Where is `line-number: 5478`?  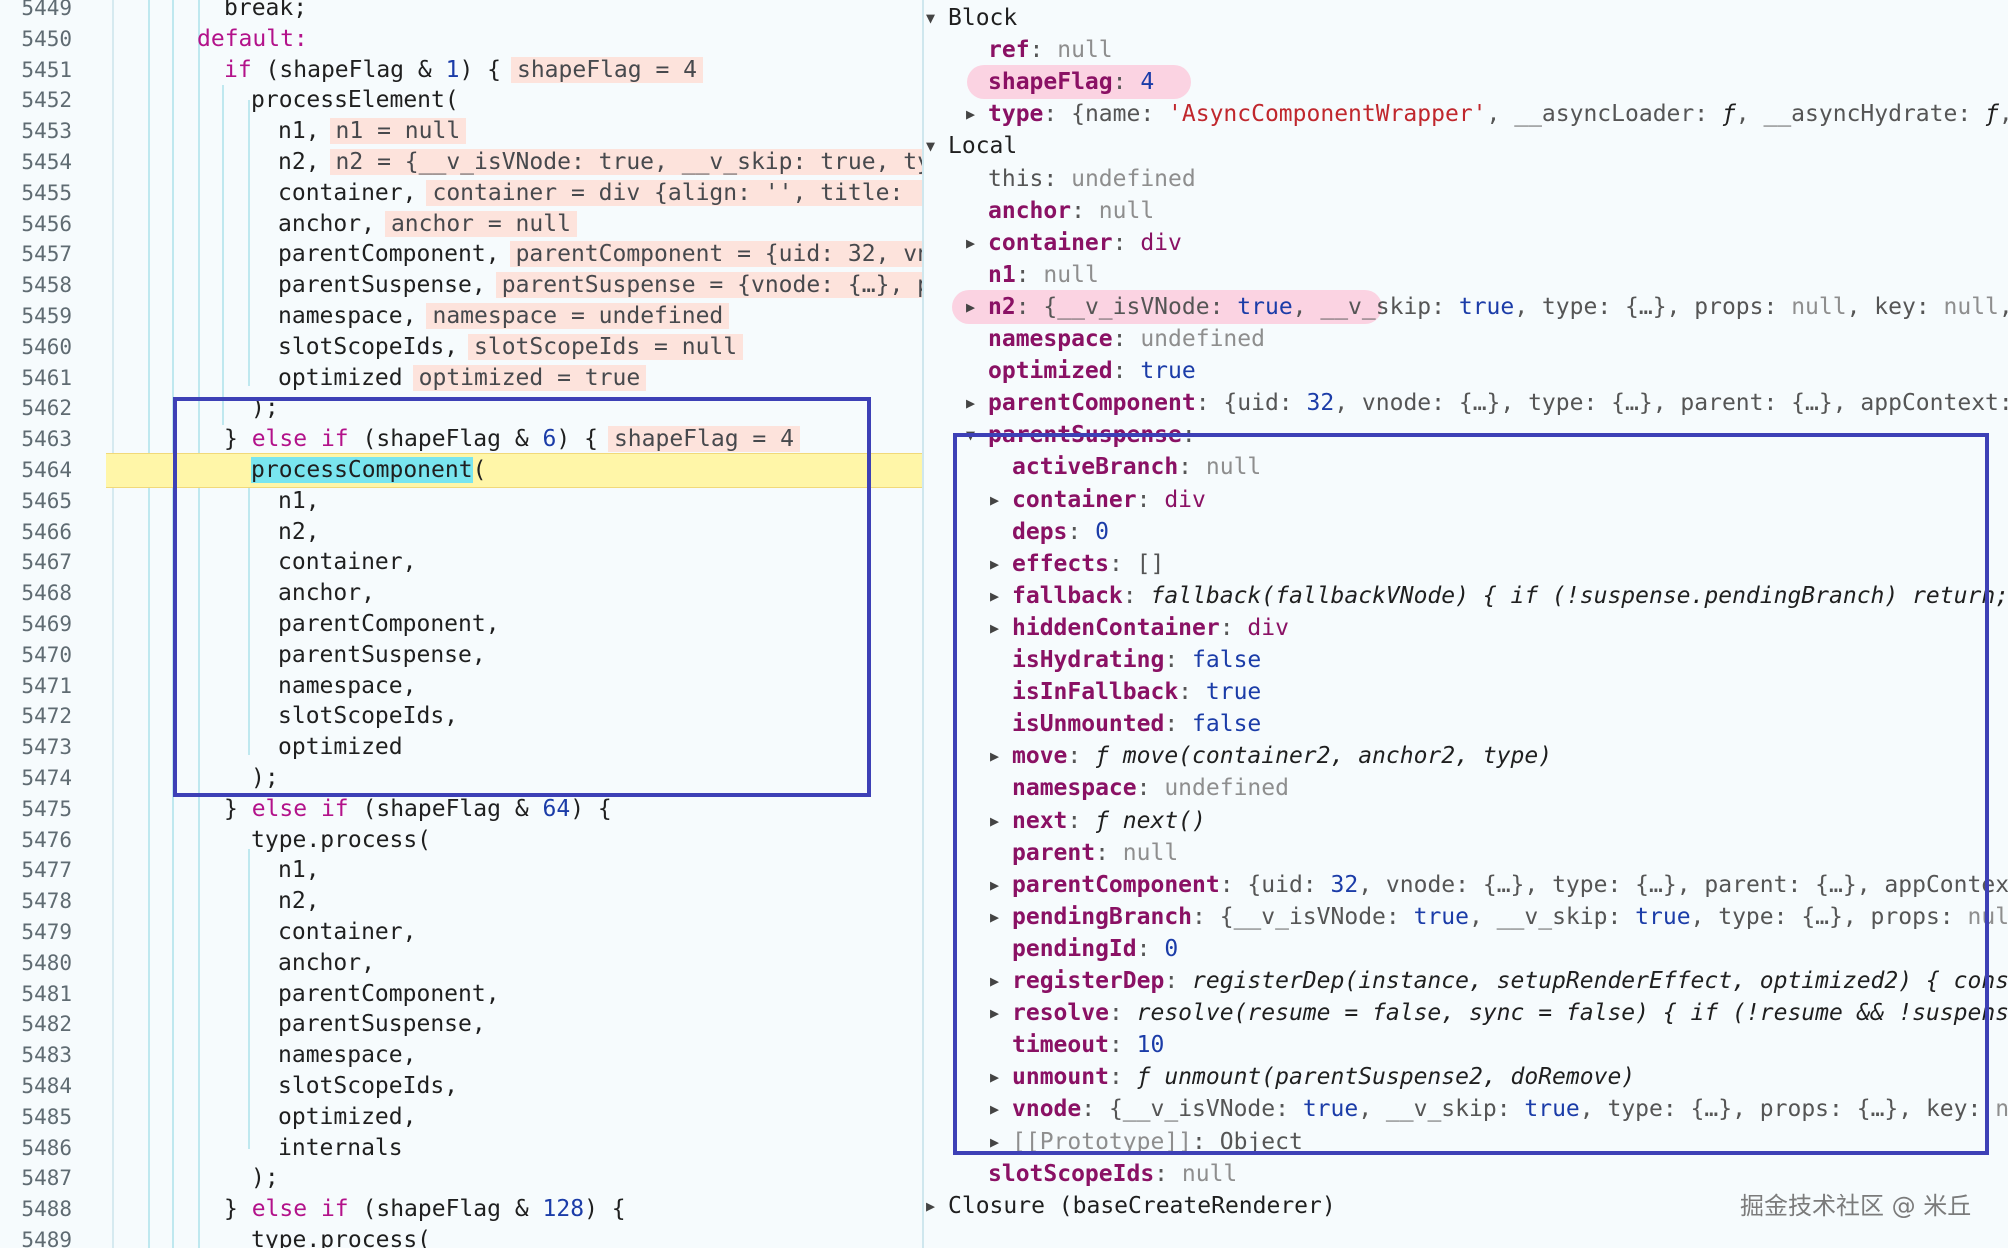
line-number: 5478 is located at coordinates (36, 901).